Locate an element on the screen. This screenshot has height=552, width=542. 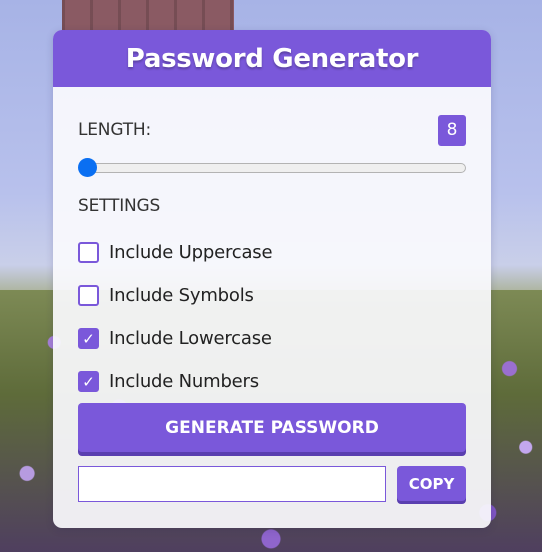
numbers-checkbox: ✓ is located at coordinates (88, 381).